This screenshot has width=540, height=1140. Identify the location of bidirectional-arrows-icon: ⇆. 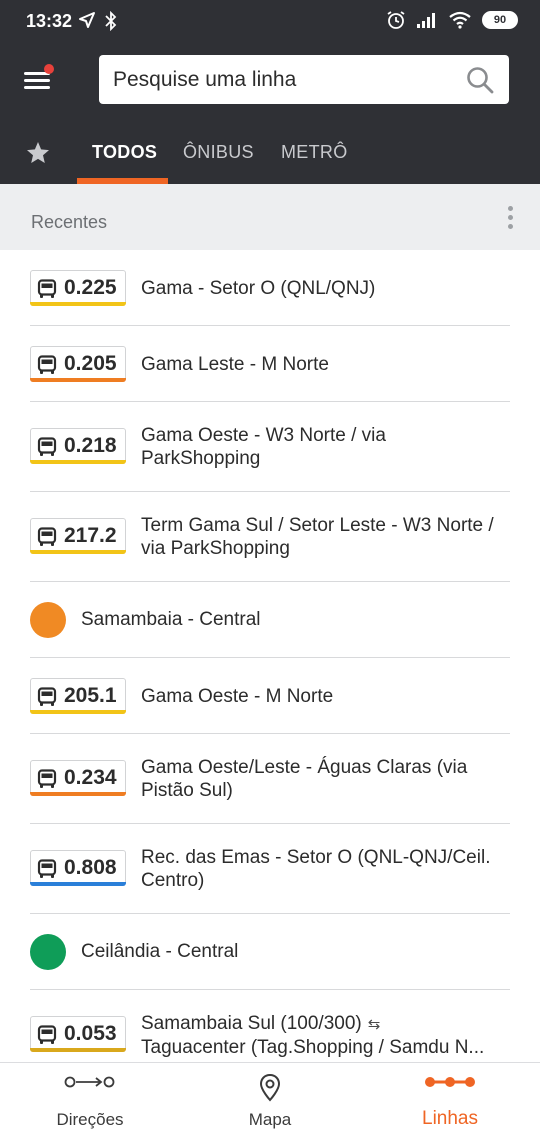
(374, 1024).